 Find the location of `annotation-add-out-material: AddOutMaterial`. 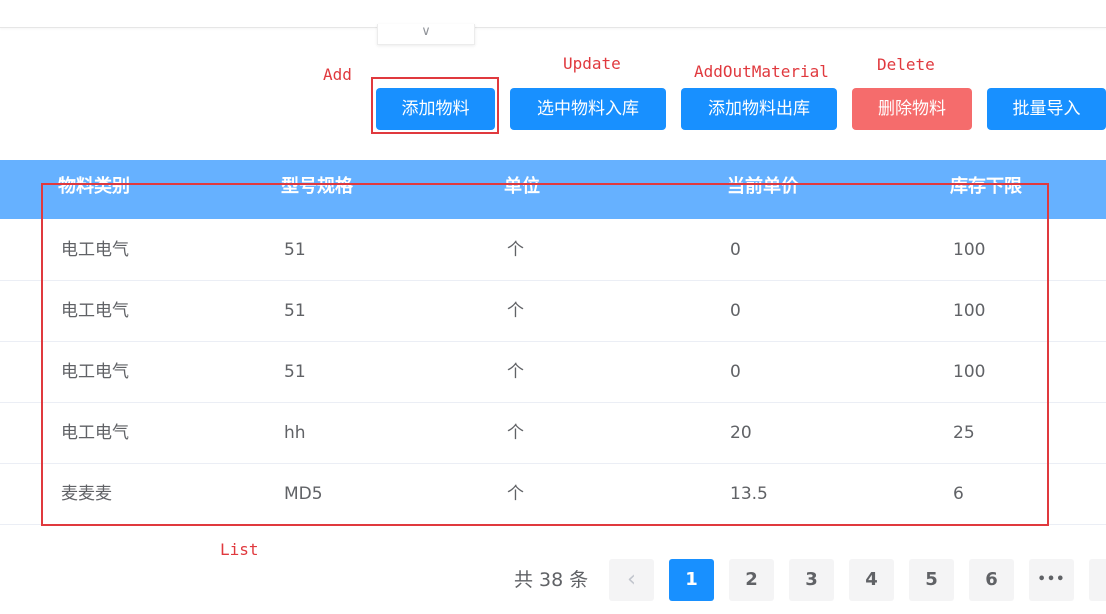

annotation-add-out-material: AddOutMaterial is located at coordinates (761, 71).